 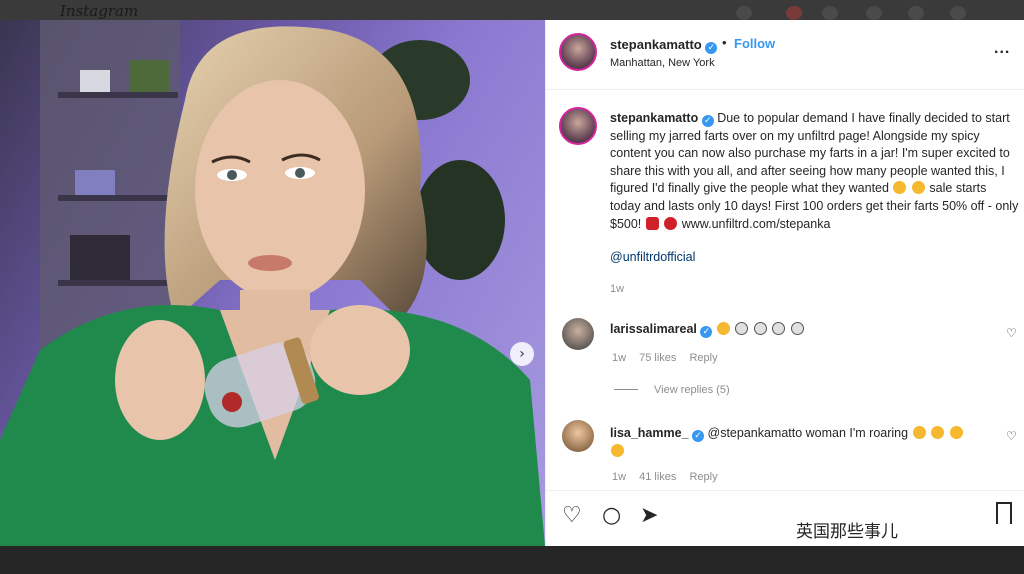 I want to click on comment-icon: ○, so click(x=611, y=515).